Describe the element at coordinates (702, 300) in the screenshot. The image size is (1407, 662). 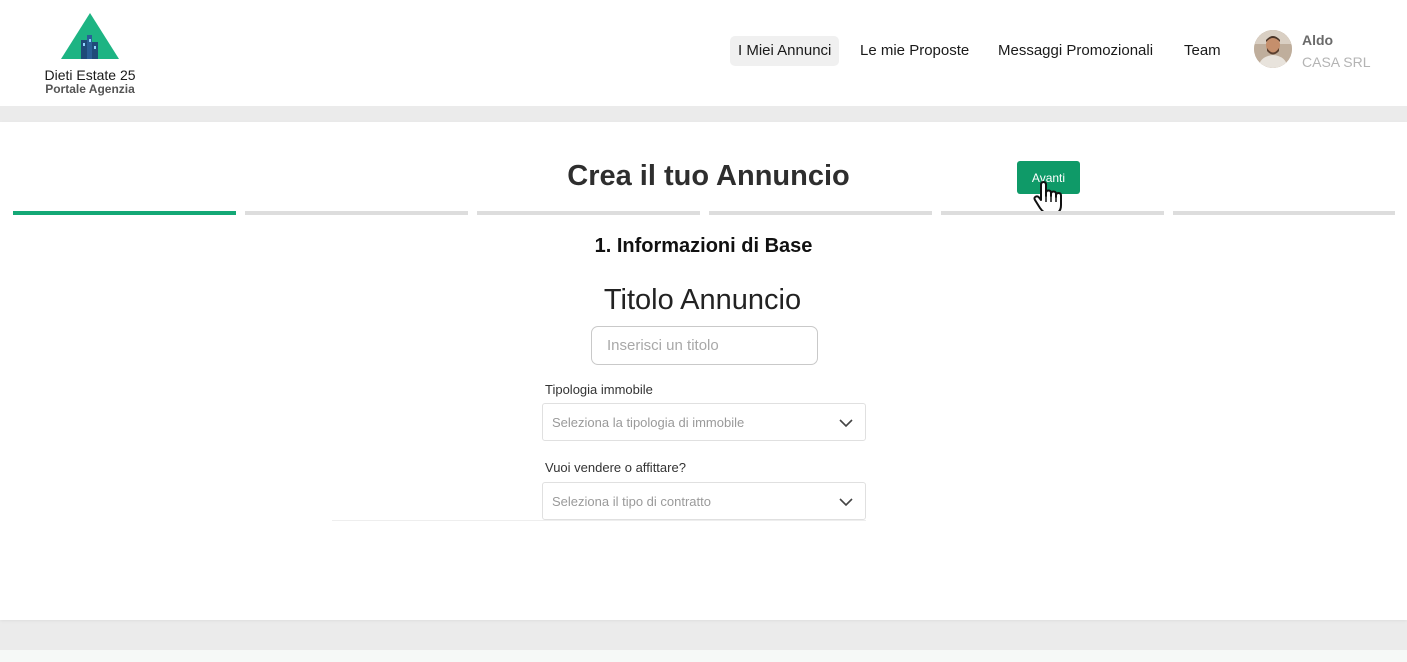
I see `title-field-label: Titolo Annuncio` at that location.